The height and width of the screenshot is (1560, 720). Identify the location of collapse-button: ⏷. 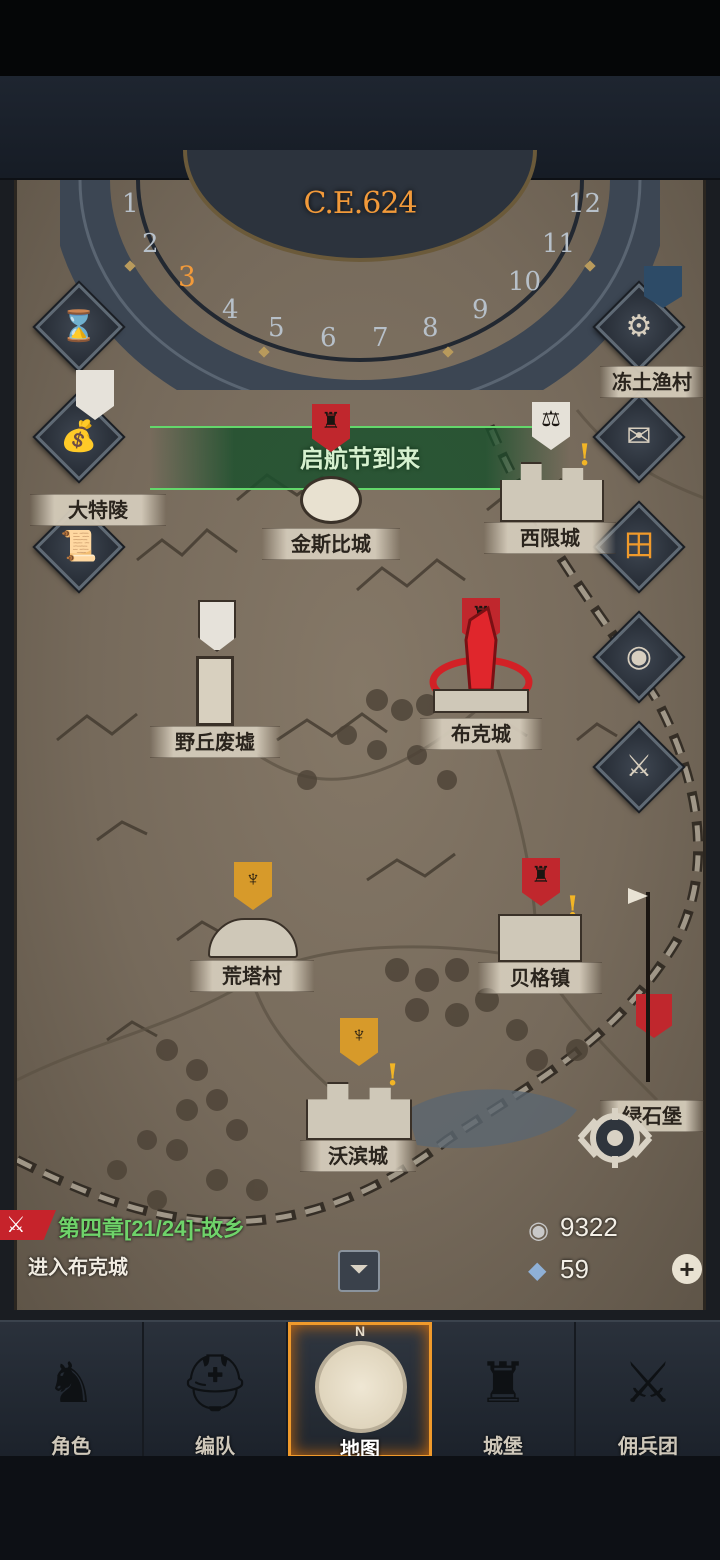
(359, 1271).